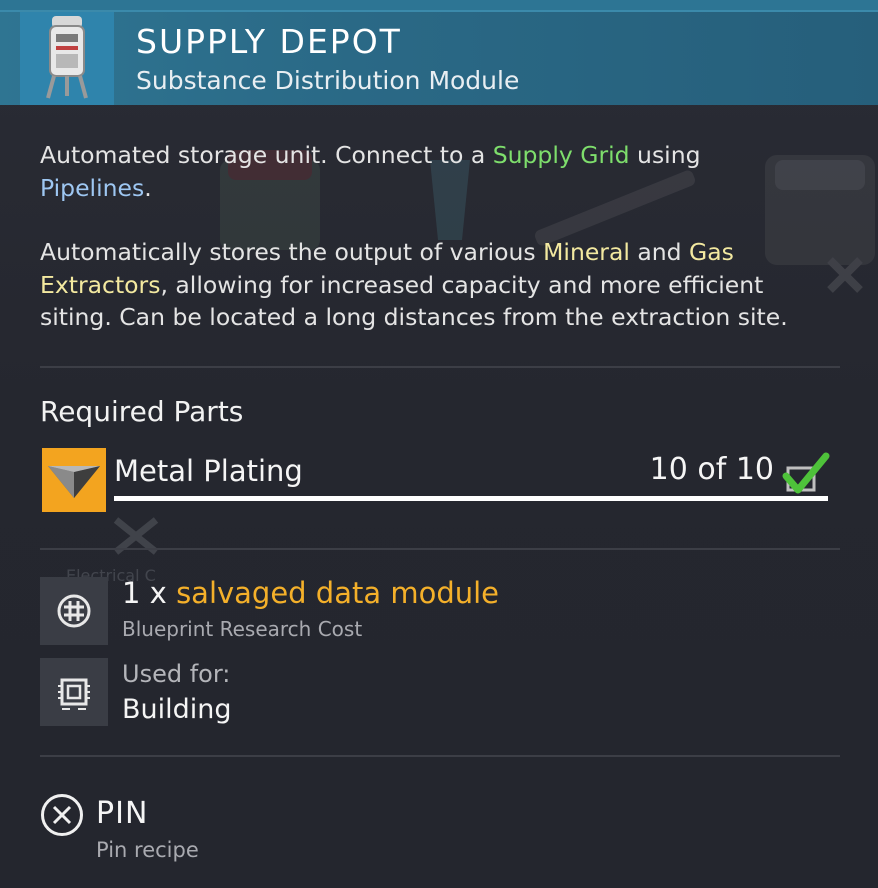 This screenshot has height=888, width=878. I want to click on item-subtitle: Substance Distribution Module, so click(328, 80).